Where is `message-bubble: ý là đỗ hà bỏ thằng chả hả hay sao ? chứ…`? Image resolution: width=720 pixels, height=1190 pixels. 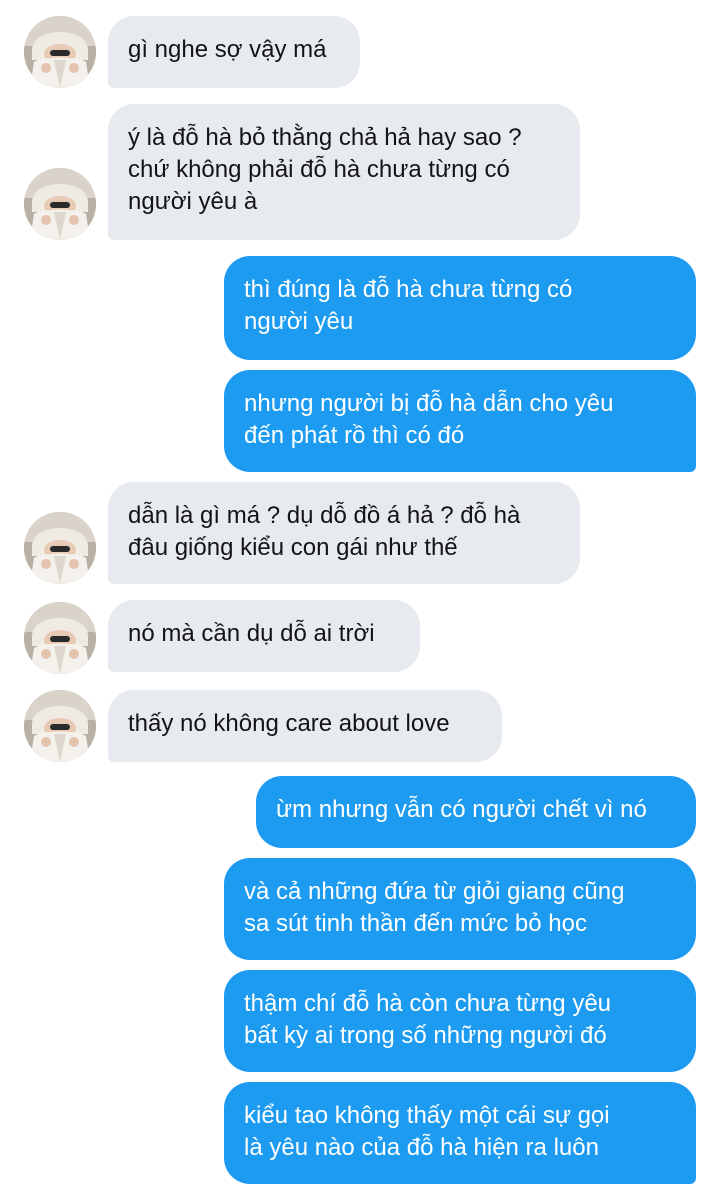
message-bubble: ý là đỗ hà bỏ thằng chả hả hay sao ? chứ… is located at coordinates (344, 172).